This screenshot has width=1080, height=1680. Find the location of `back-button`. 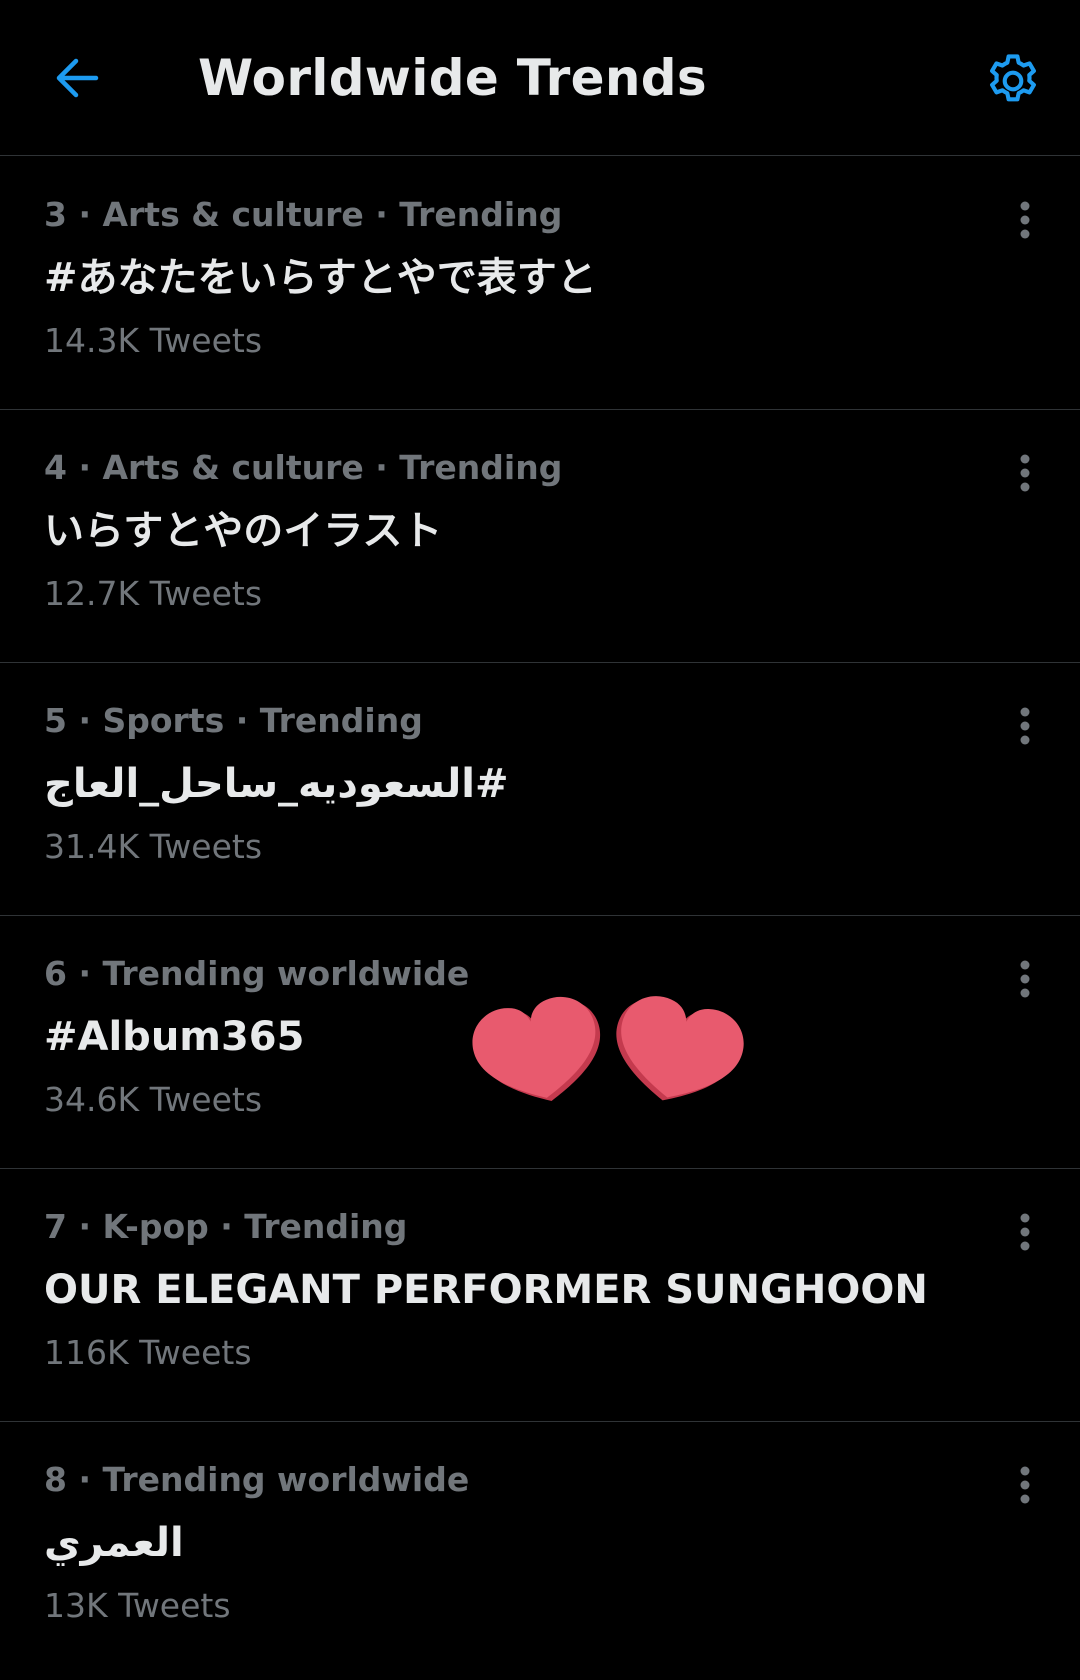

back-button is located at coordinates (76, 78).